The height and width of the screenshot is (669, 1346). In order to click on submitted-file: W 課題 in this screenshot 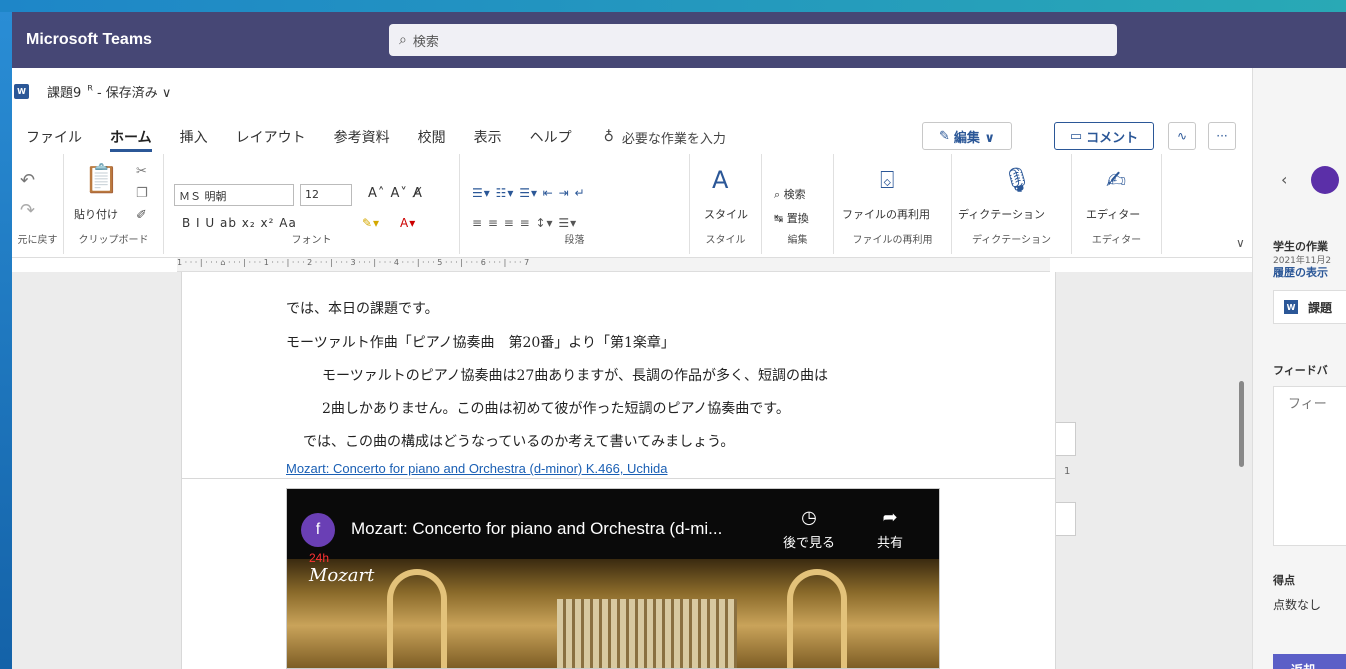, I will do `click(1309, 307)`.